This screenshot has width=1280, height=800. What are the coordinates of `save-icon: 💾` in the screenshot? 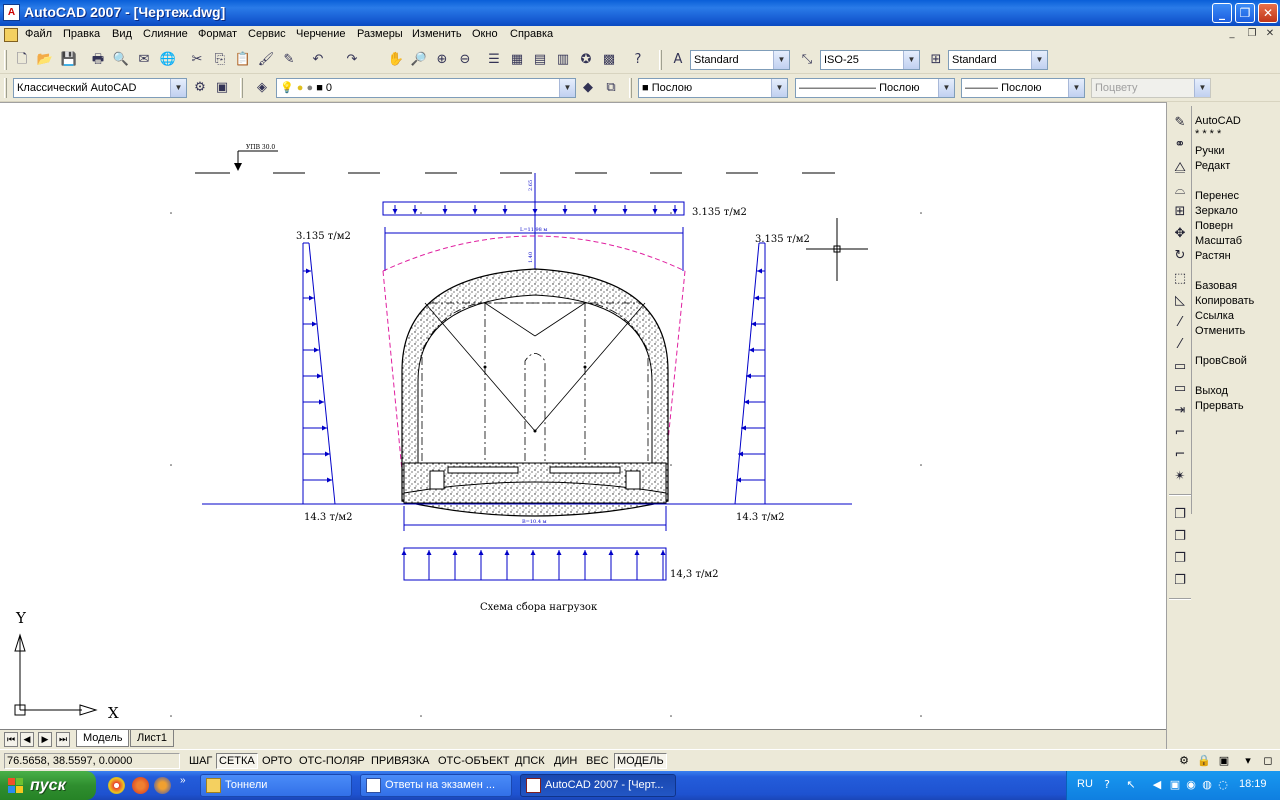 It's located at (69, 60).